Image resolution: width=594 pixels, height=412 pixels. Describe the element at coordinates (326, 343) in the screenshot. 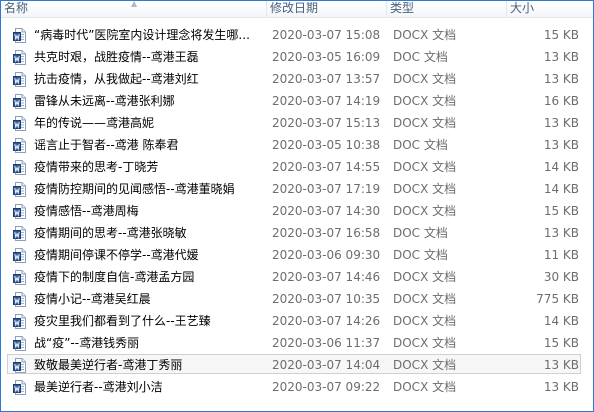

I see `file-modified-date: 2020-03-06 11:37` at that location.